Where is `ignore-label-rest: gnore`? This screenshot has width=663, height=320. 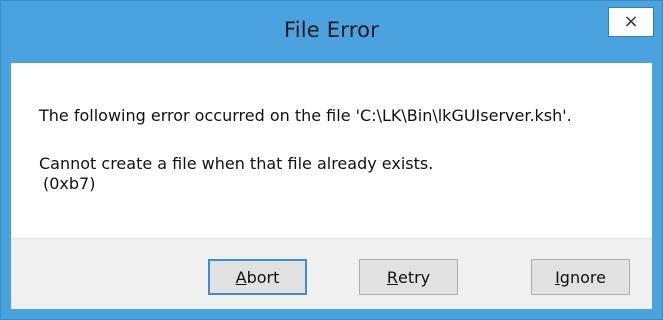 ignore-label-rest: gnore is located at coordinates (582, 277).